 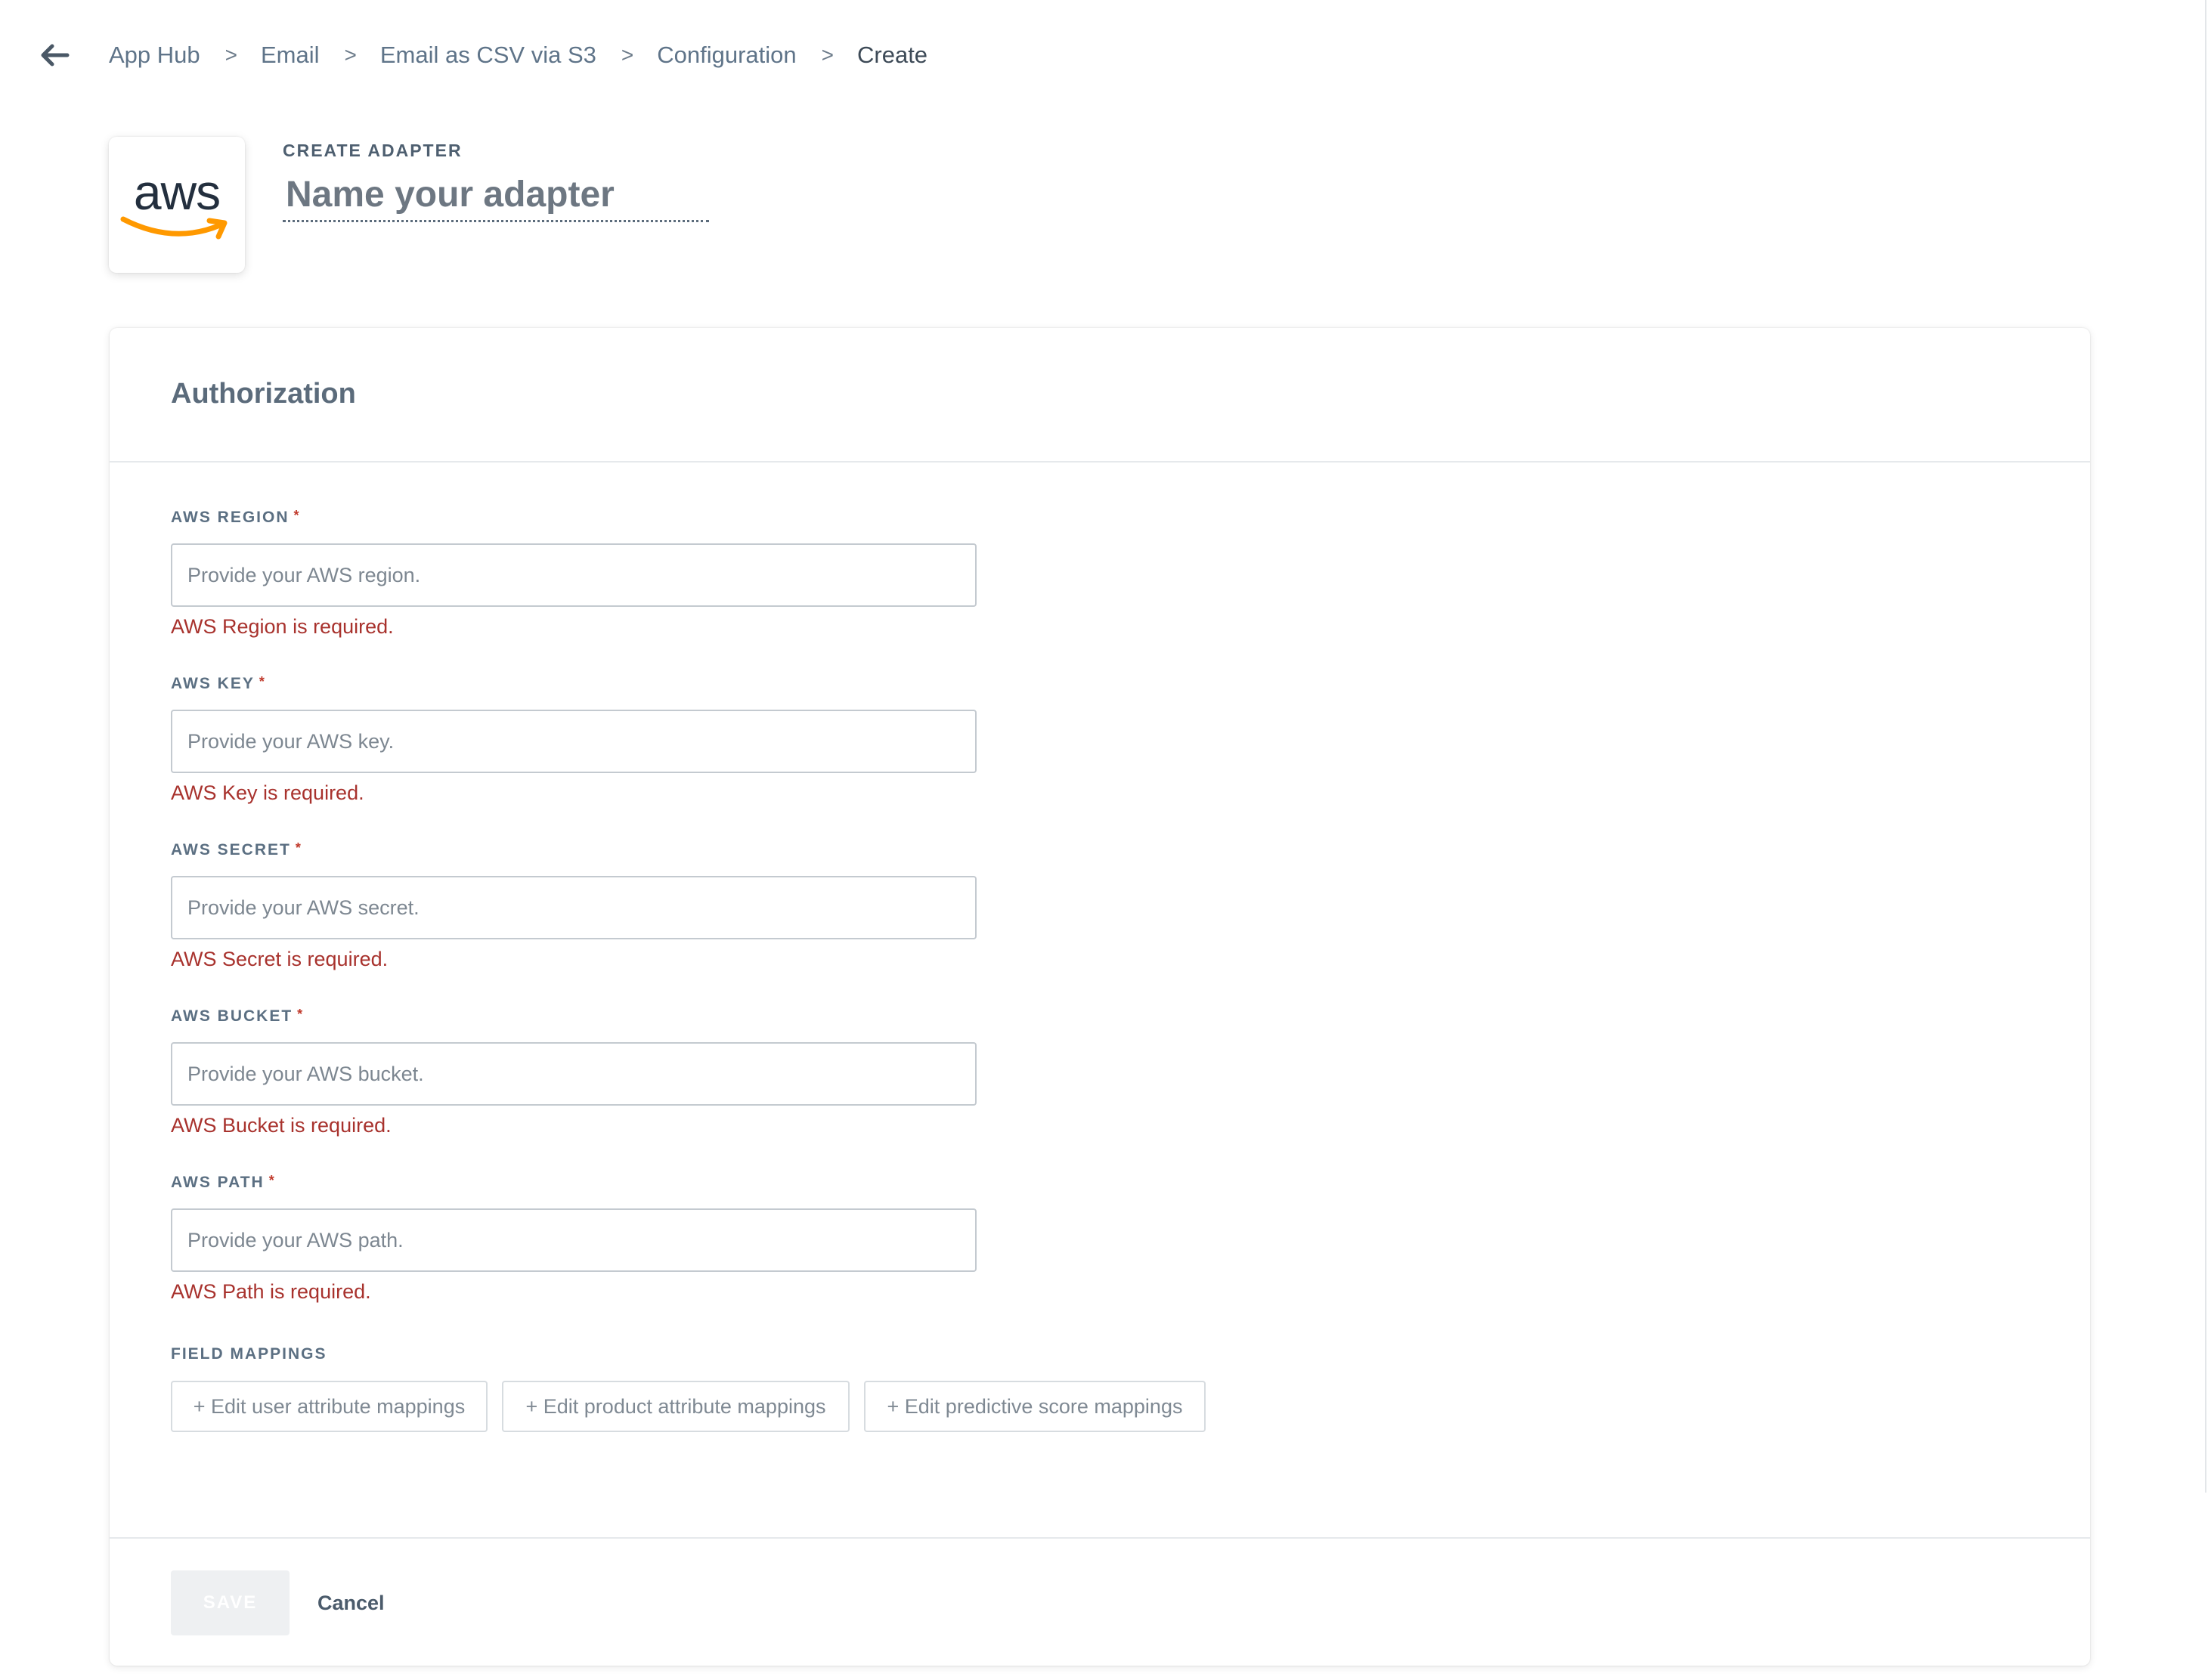 What do you see at coordinates (231, 517) in the screenshot?
I see `aws-region-label-text: AWS REGION` at bounding box center [231, 517].